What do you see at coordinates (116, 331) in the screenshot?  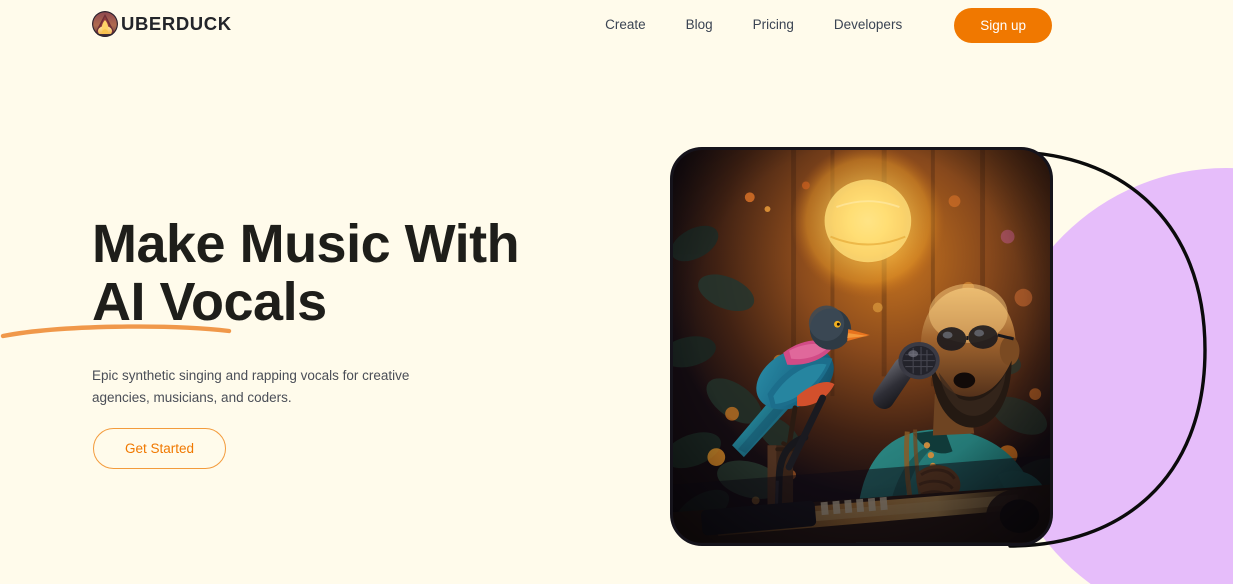 I see `headline-underline-stroke` at bounding box center [116, 331].